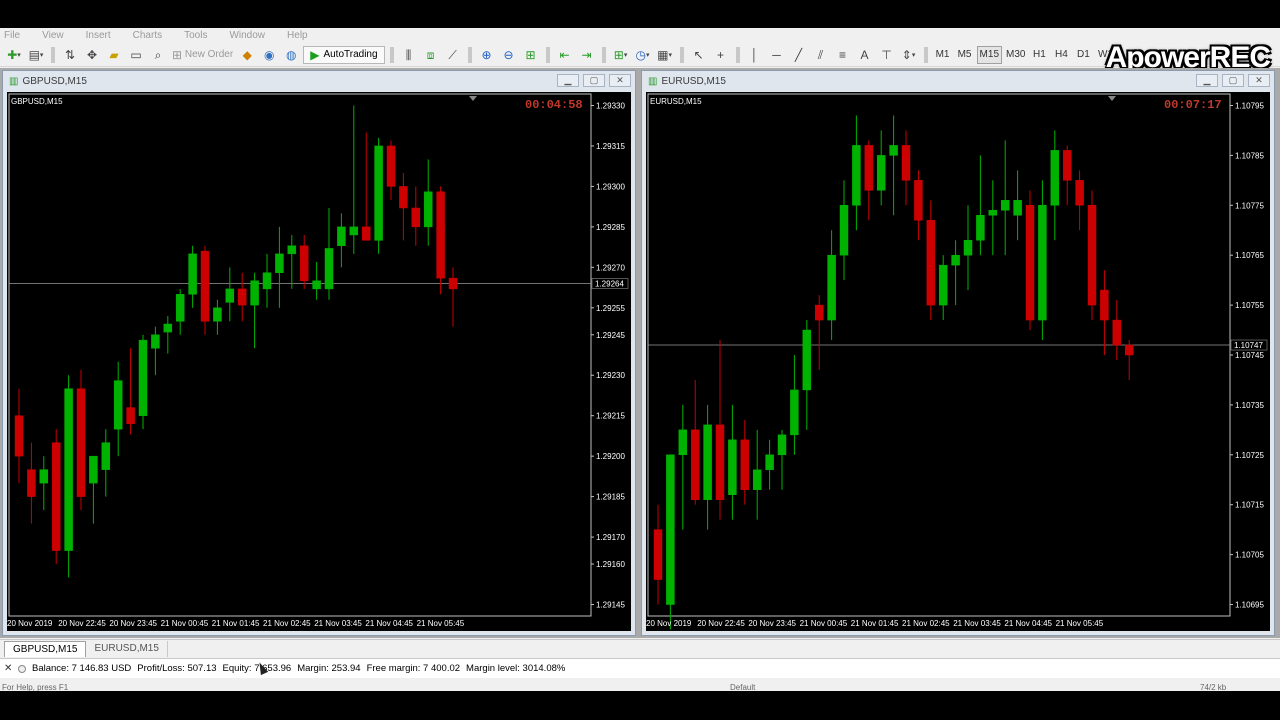  What do you see at coordinates (53, 35) in the screenshot?
I see `menu-view: View` at bounding box center [53, 35].